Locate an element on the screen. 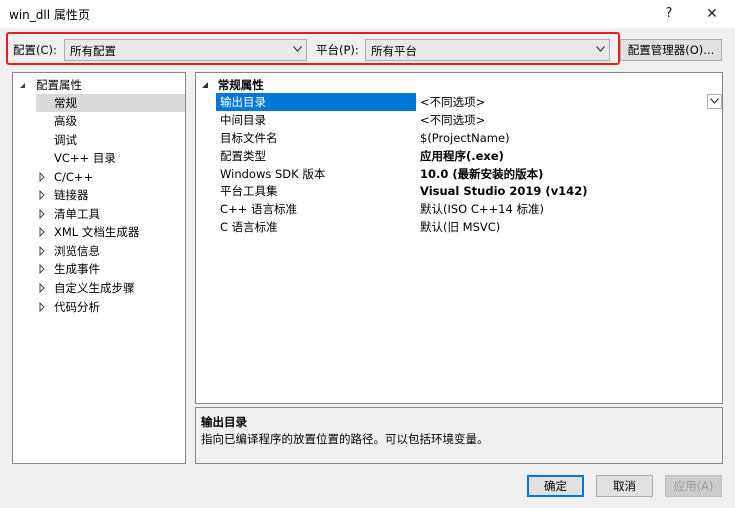  tree-item-debugging: 调试 is located at coordinates (114, 140).